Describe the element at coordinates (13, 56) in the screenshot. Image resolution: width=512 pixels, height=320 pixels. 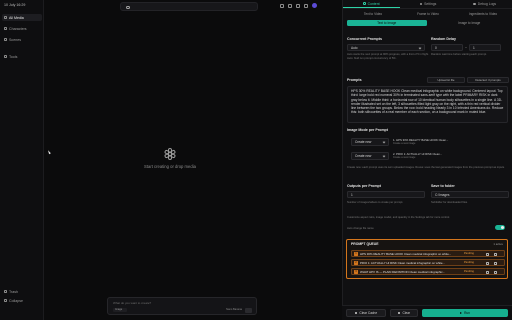
I see `sidebar-item-label: Tools` at that location.